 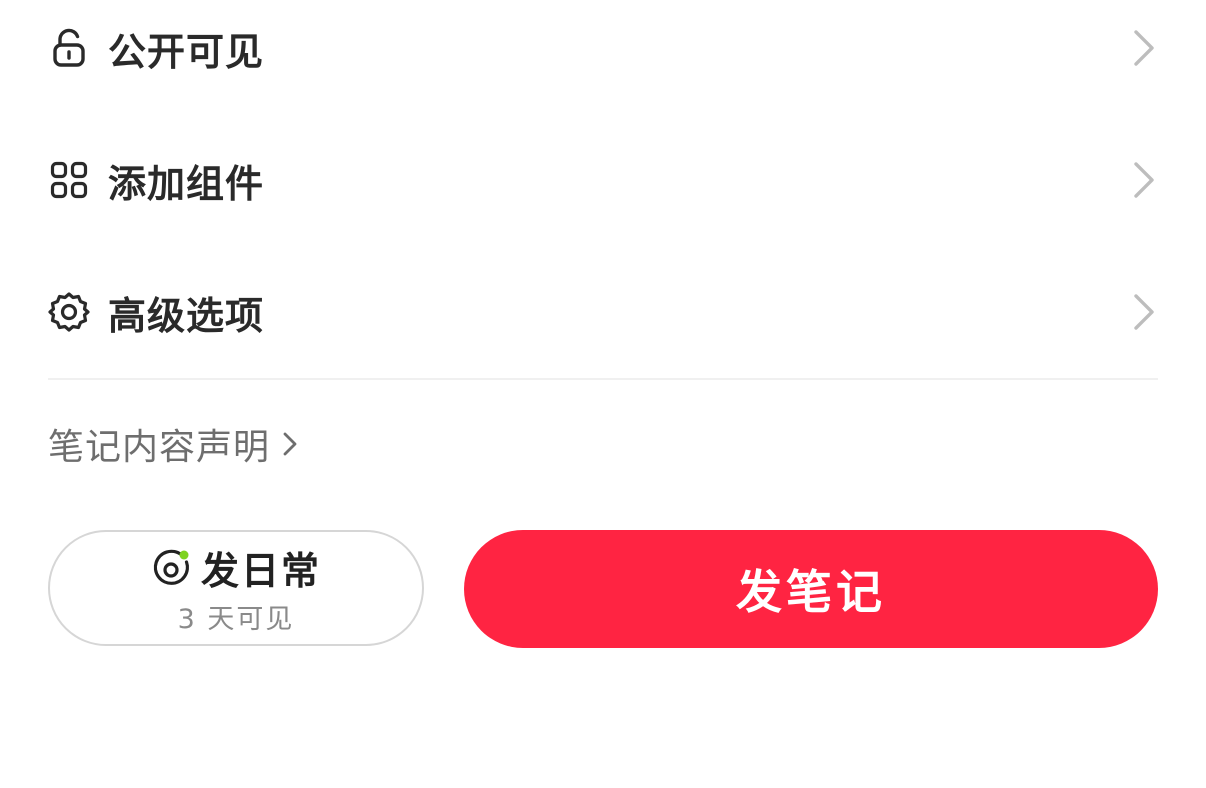 What do you see at coordinates (186, 315) in the screenshot?
I see `advanced-options-label: 高级选项` at bounding box center [186, 315].